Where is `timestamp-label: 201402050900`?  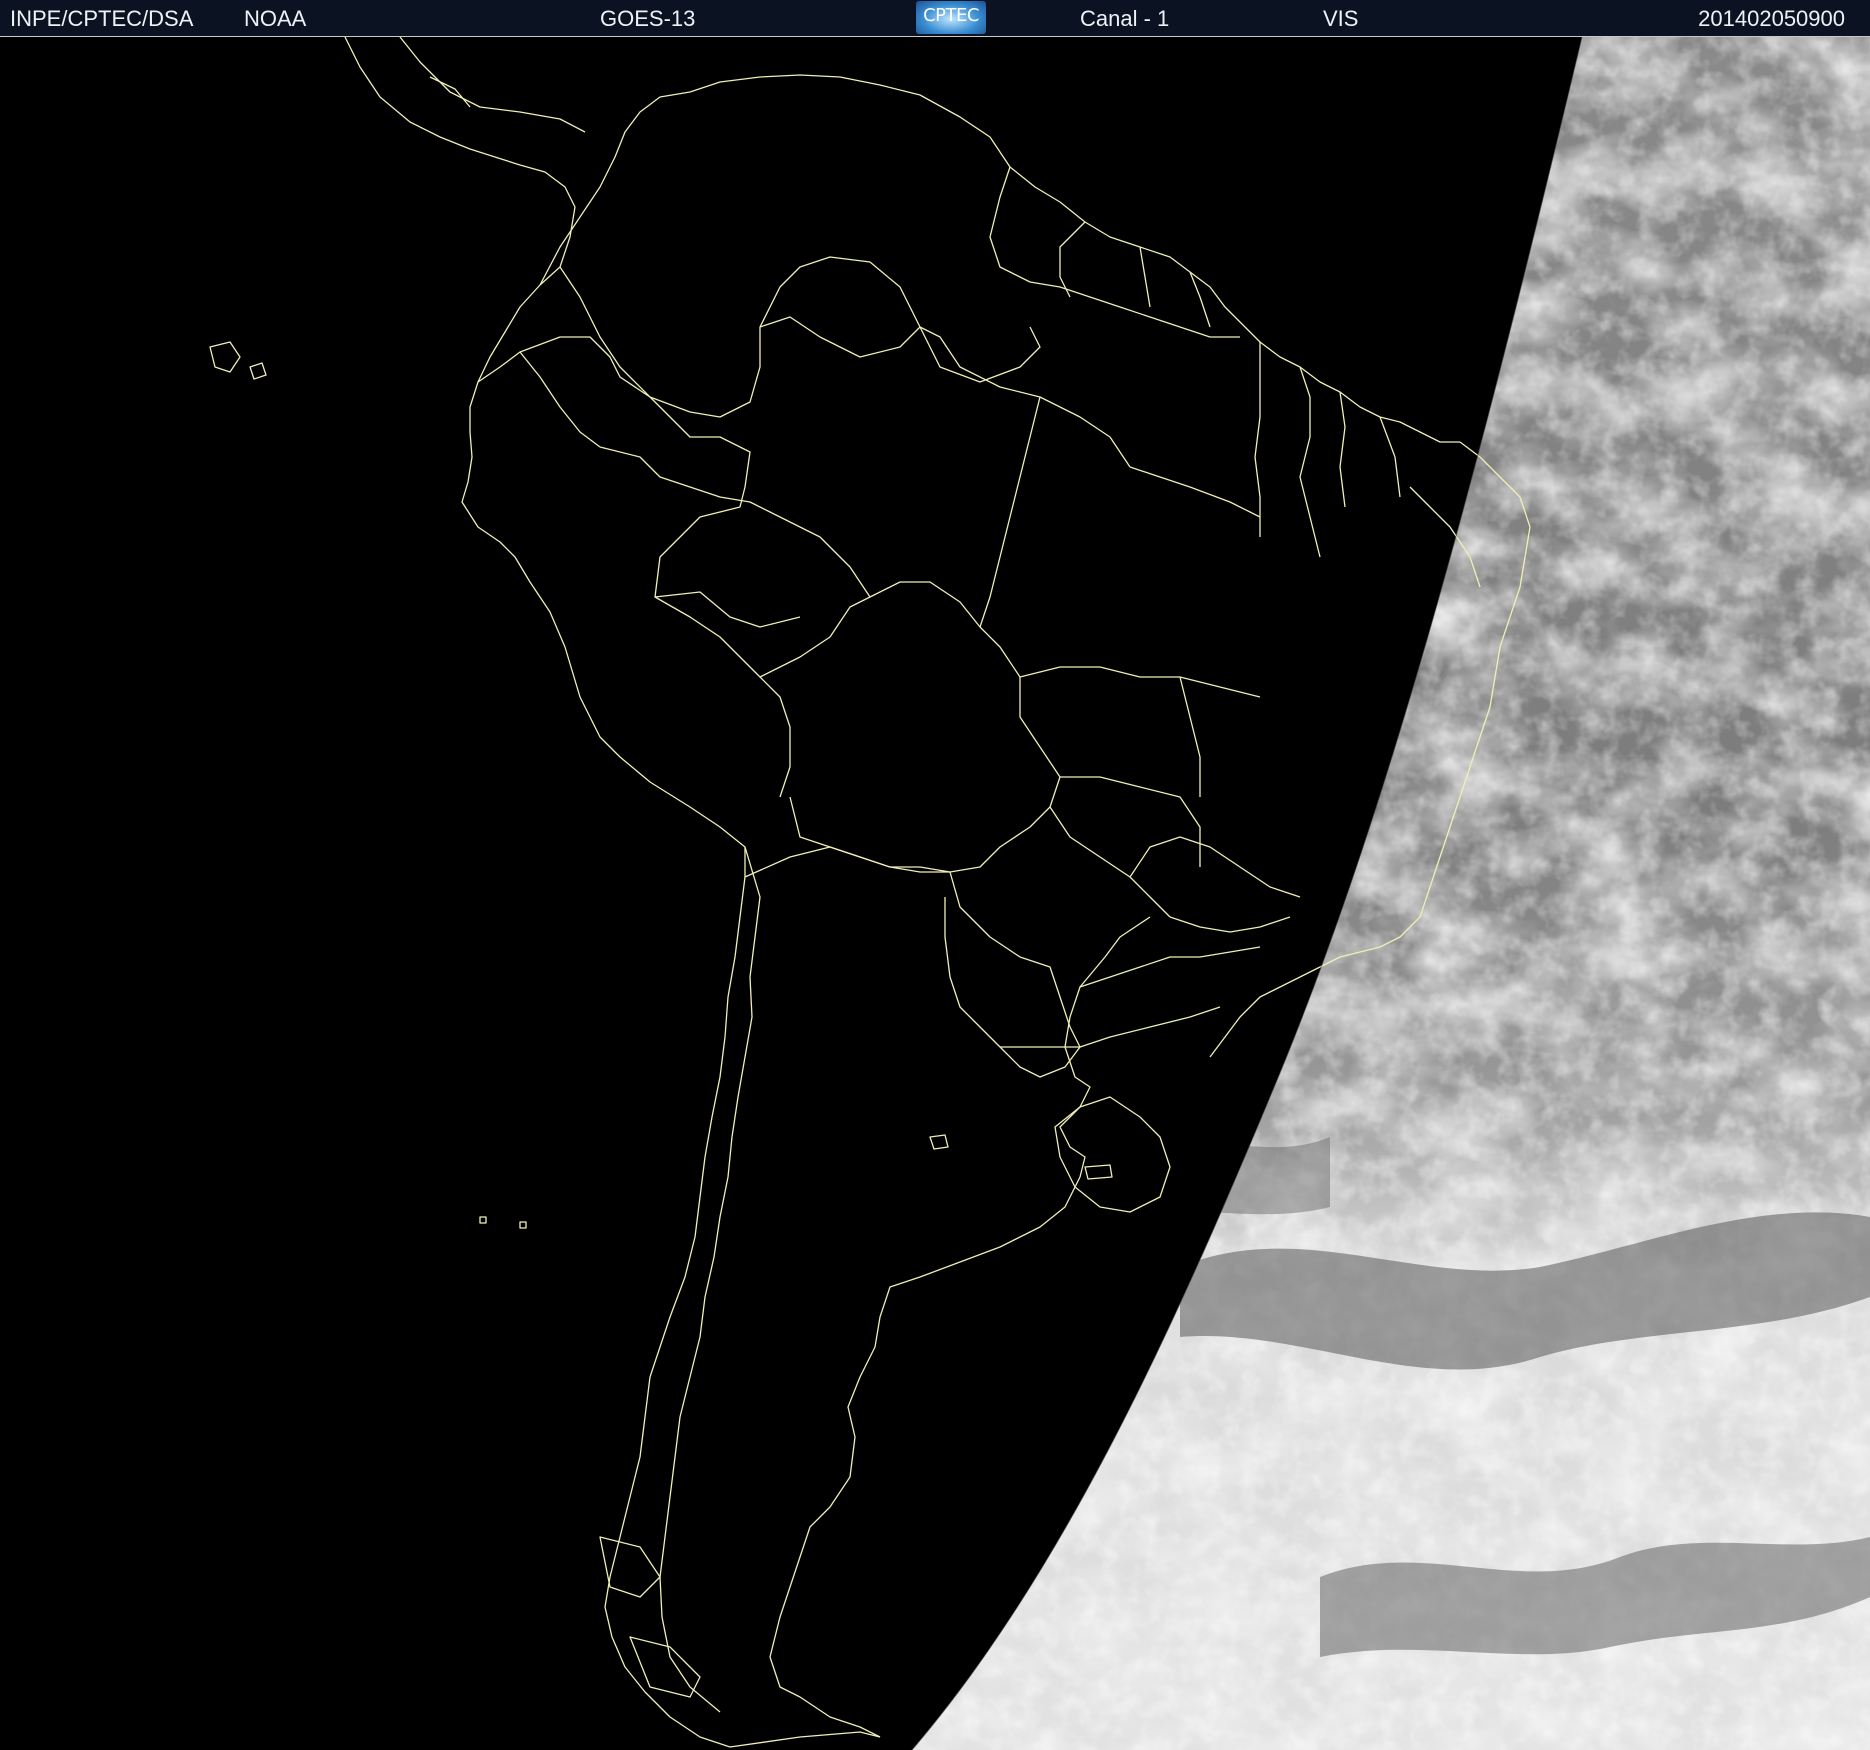
timestamp-label: 201402050900 is located at coordinates (1771, 18).